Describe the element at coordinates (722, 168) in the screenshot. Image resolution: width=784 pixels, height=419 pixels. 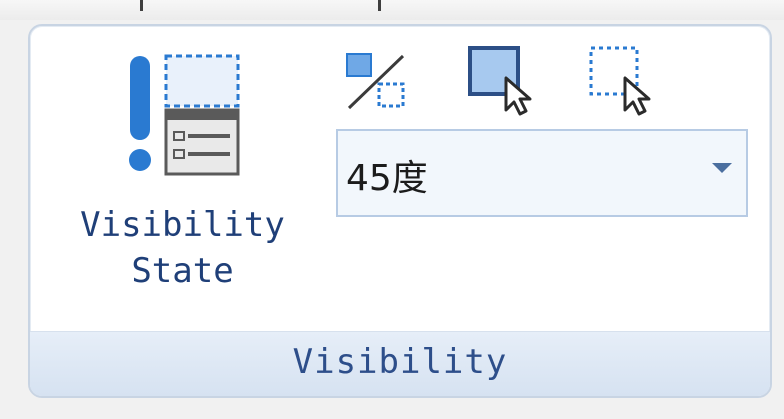
I see `chevron-down-icon` at that location.